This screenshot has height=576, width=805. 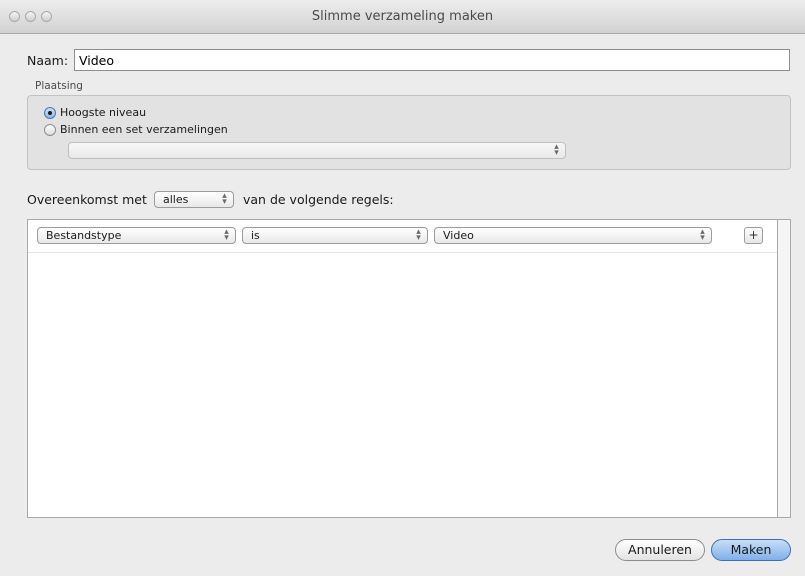 I want to click on radio-top-level-label: Hoogste niveau, so click(x=103, y=112).